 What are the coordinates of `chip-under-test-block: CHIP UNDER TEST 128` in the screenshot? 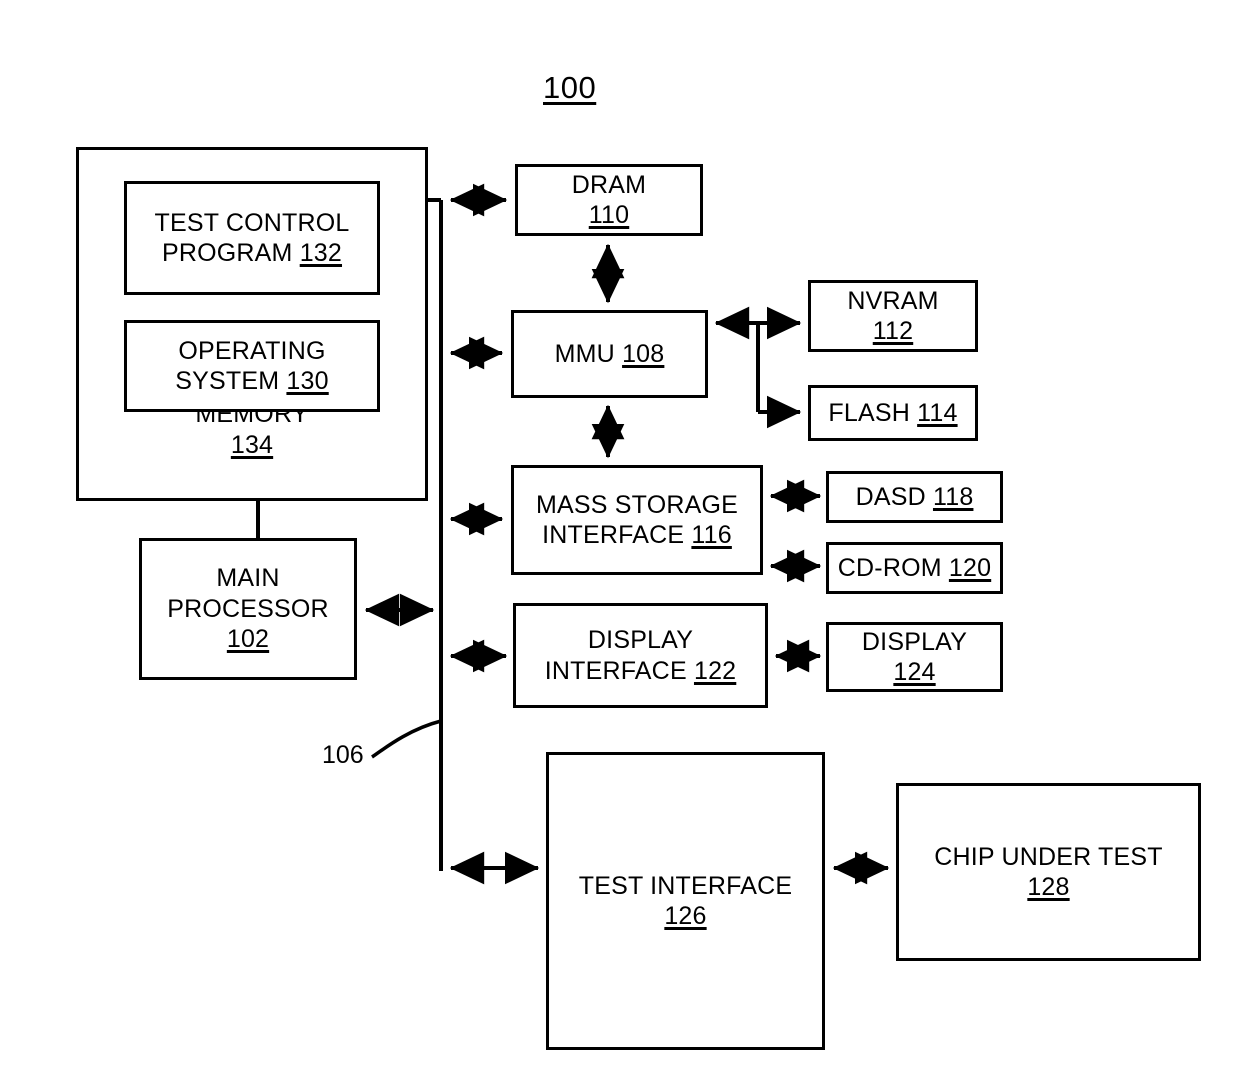 It's located at (1048, 872).